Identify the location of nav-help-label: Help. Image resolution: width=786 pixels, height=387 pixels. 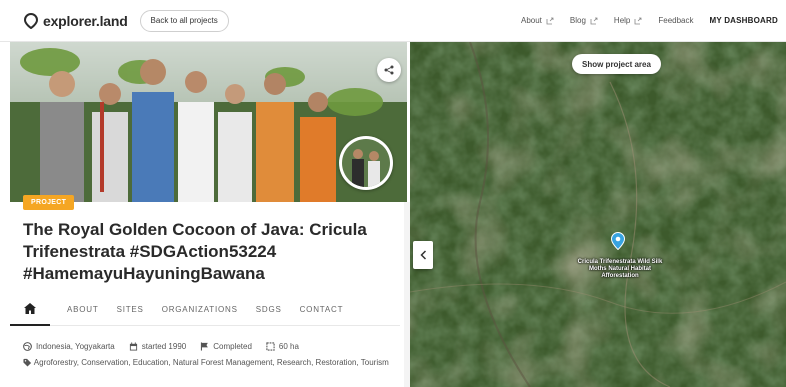
(622, 20).